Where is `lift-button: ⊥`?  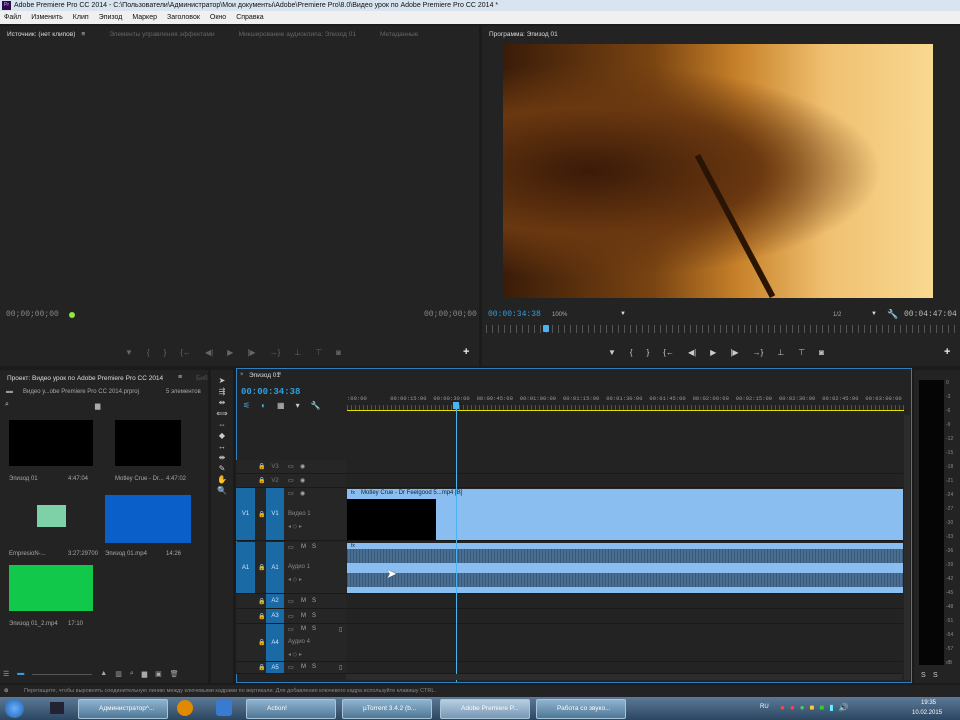 lift-button: ⊥ is located at coordinates (780, 352).